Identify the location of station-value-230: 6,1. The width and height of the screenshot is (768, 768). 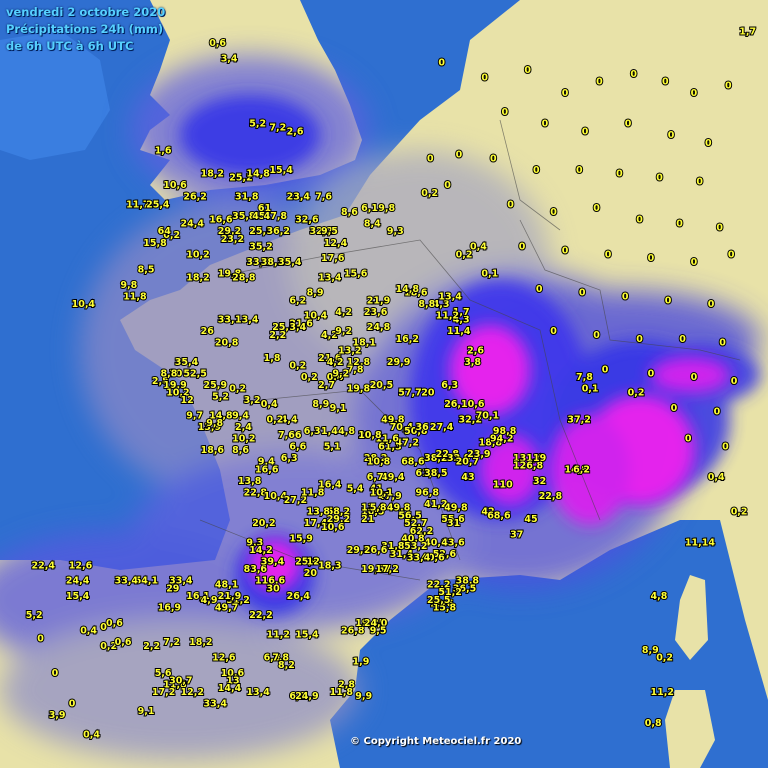
(369, 208).